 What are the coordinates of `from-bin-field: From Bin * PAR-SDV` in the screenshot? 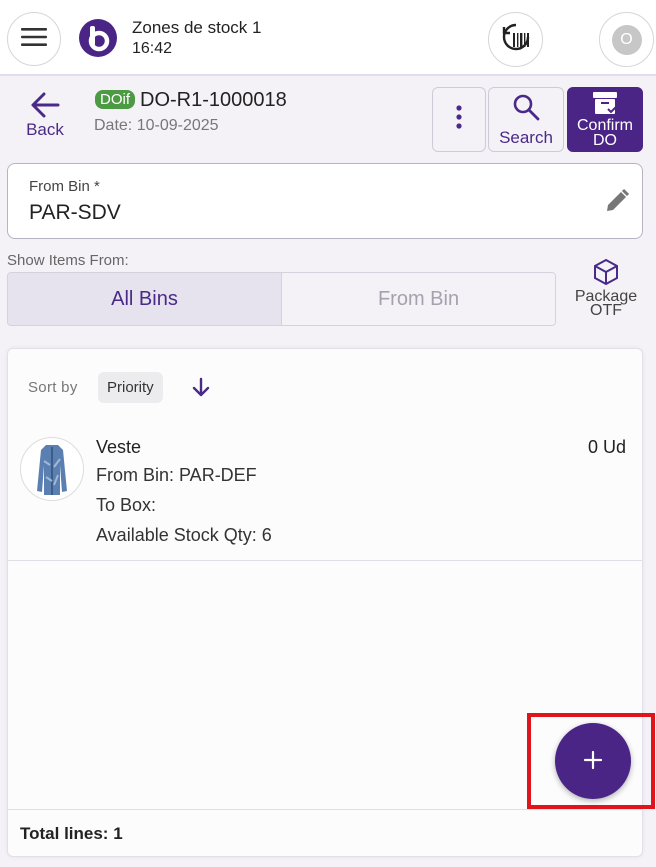 It's located at (325, 201).